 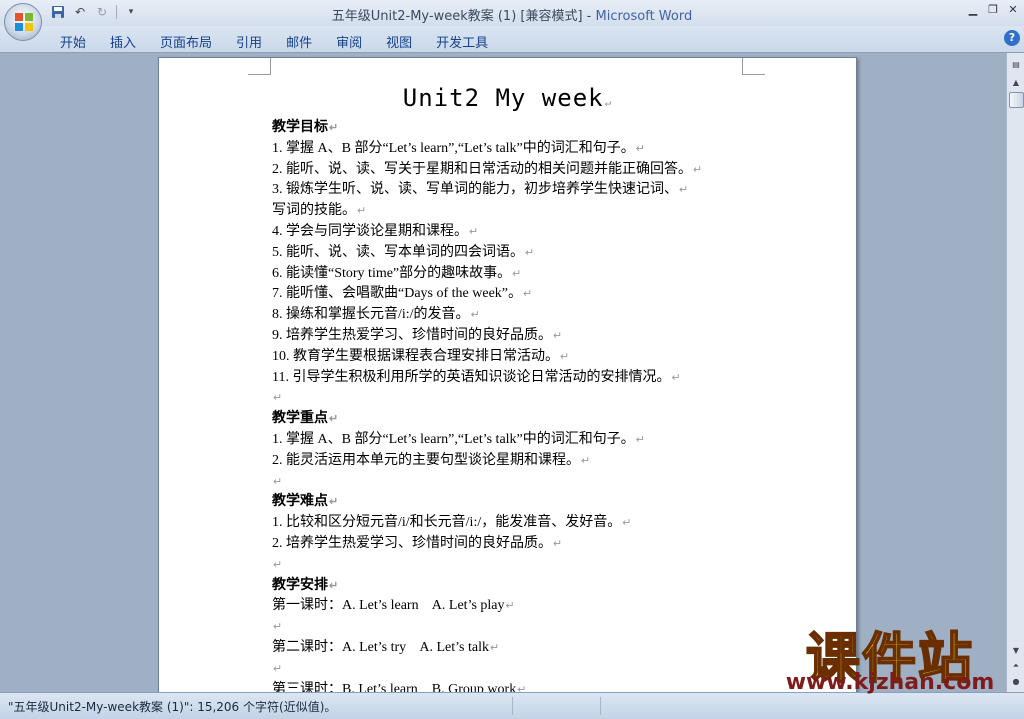 What do you see at coordinates (386, 647) in the screenshot?
I see `paragraph-line: 第二课时：A. Let’s try A. Let’s talk↵` at bounding box center [386, 647].